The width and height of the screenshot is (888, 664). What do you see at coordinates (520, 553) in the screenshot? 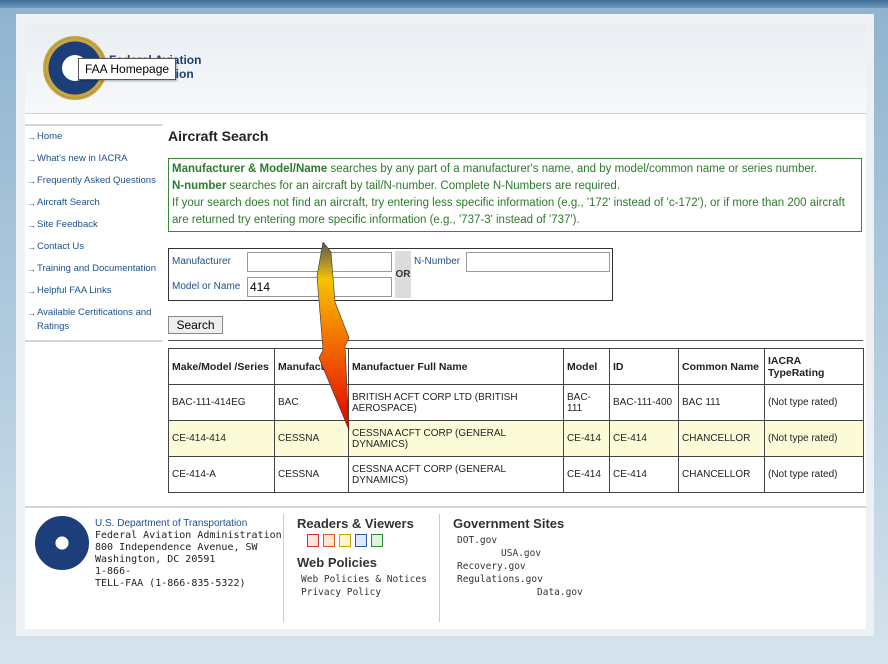
I see `usa-gov-link: USA.gov` at bounding box center [520, 553].